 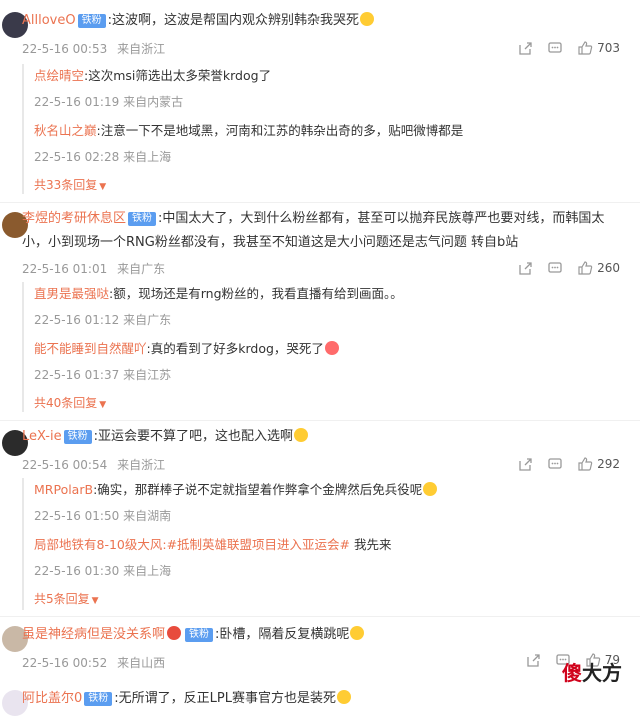 I want to click on reply-username: 局部地铁有8-10级大风, so click(x=98, y=544).